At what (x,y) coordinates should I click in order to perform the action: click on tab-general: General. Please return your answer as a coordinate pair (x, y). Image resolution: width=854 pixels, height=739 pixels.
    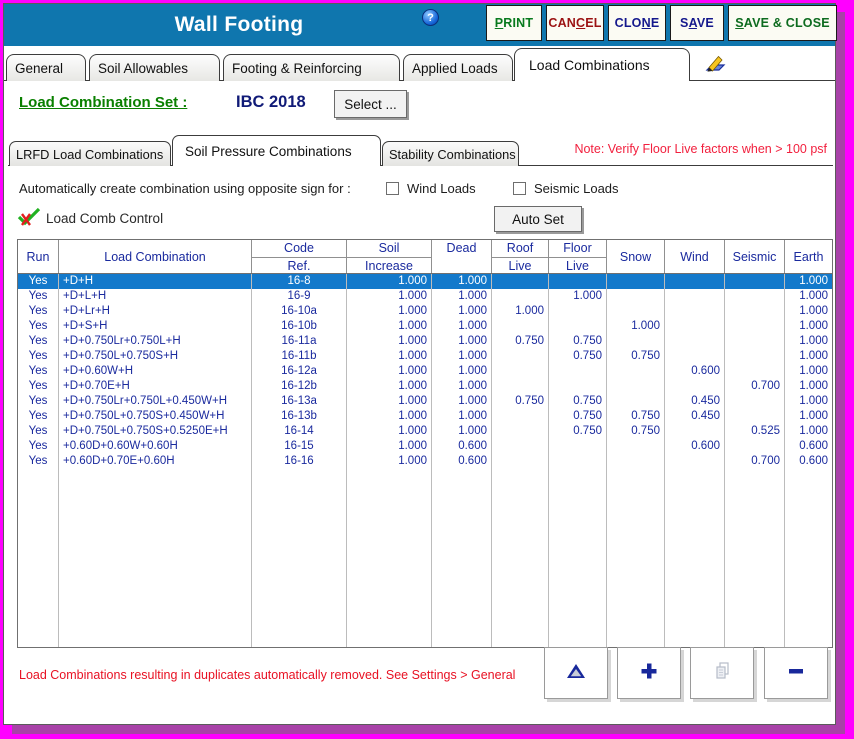
    Looking at the image, I should click on (46, 67).